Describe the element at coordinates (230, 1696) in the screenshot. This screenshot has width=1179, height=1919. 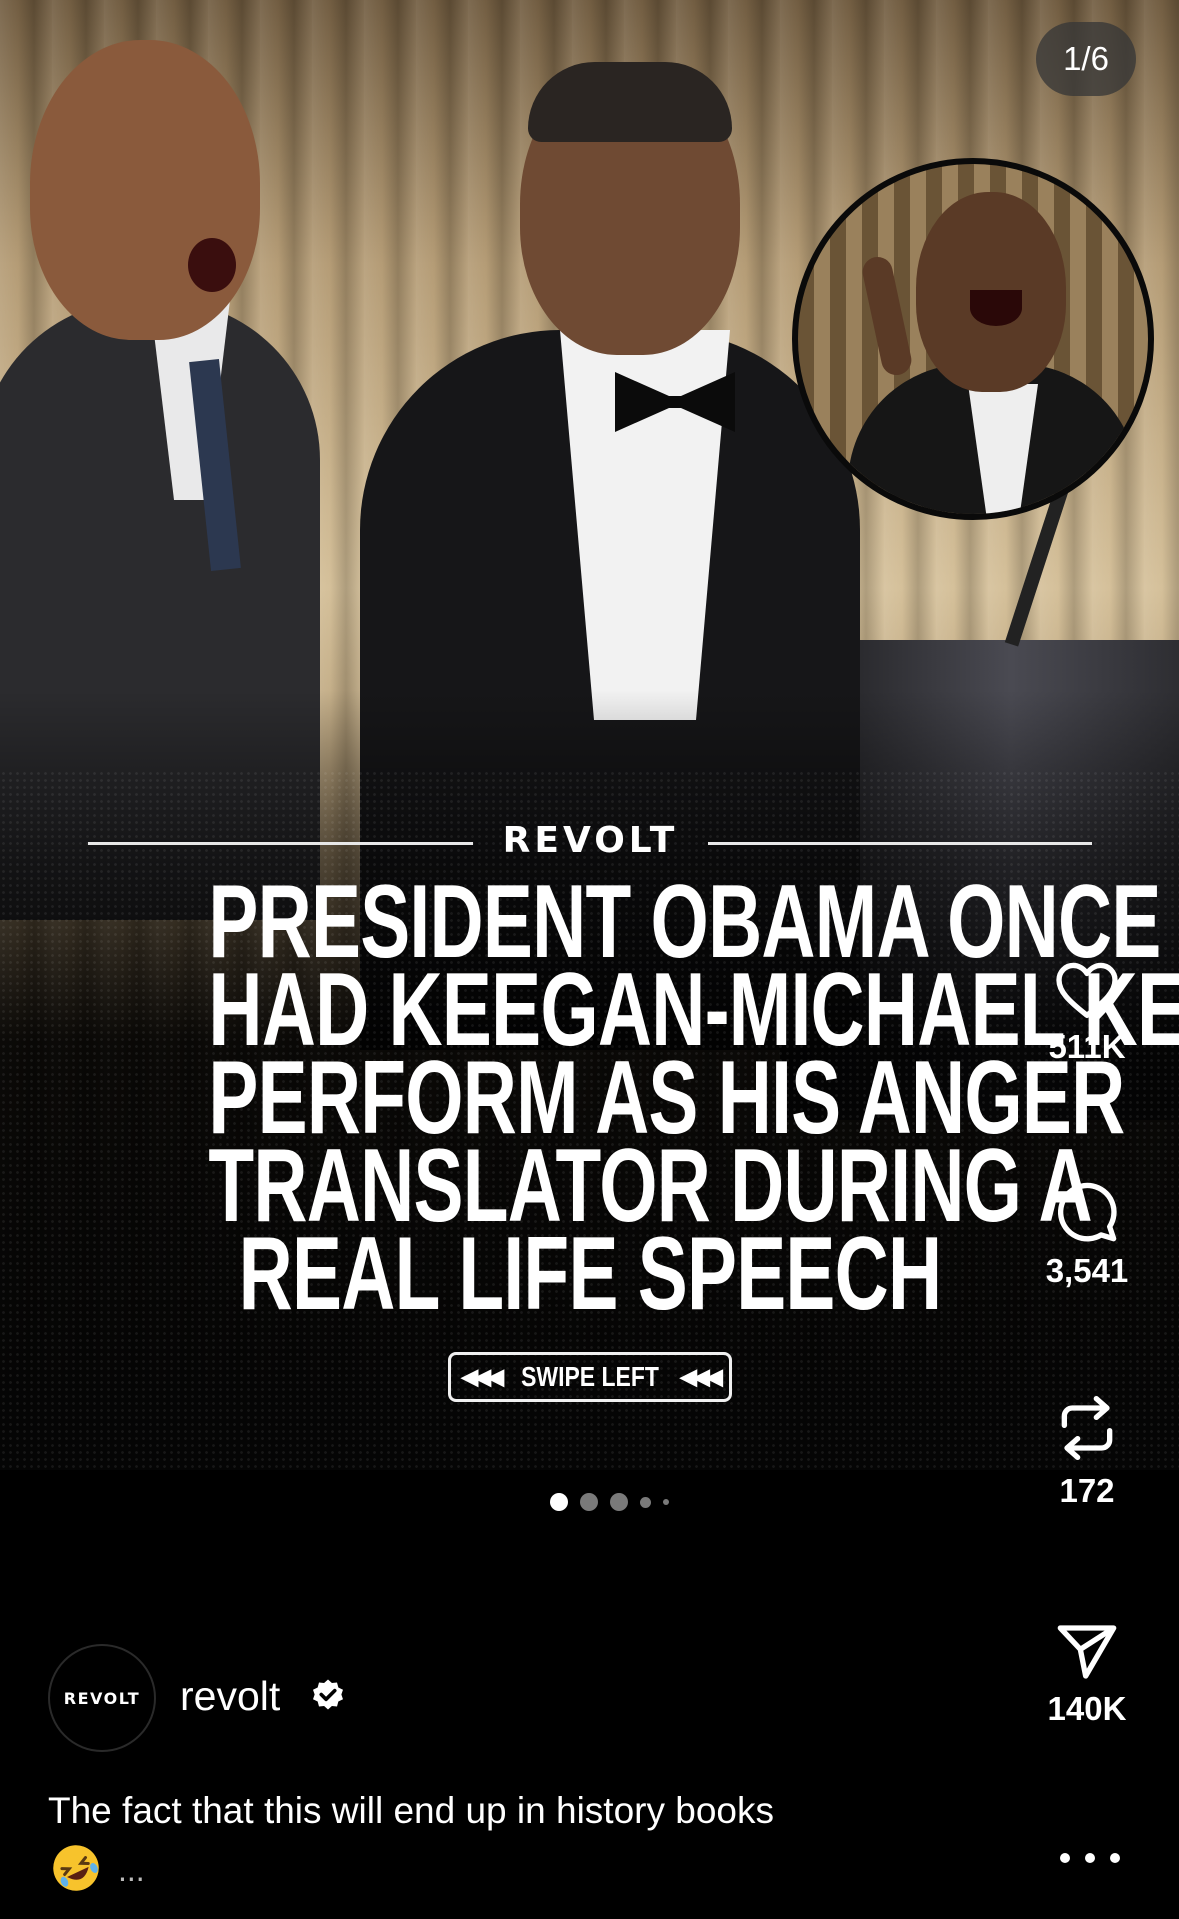
I see `author-username: revolt` at that location.